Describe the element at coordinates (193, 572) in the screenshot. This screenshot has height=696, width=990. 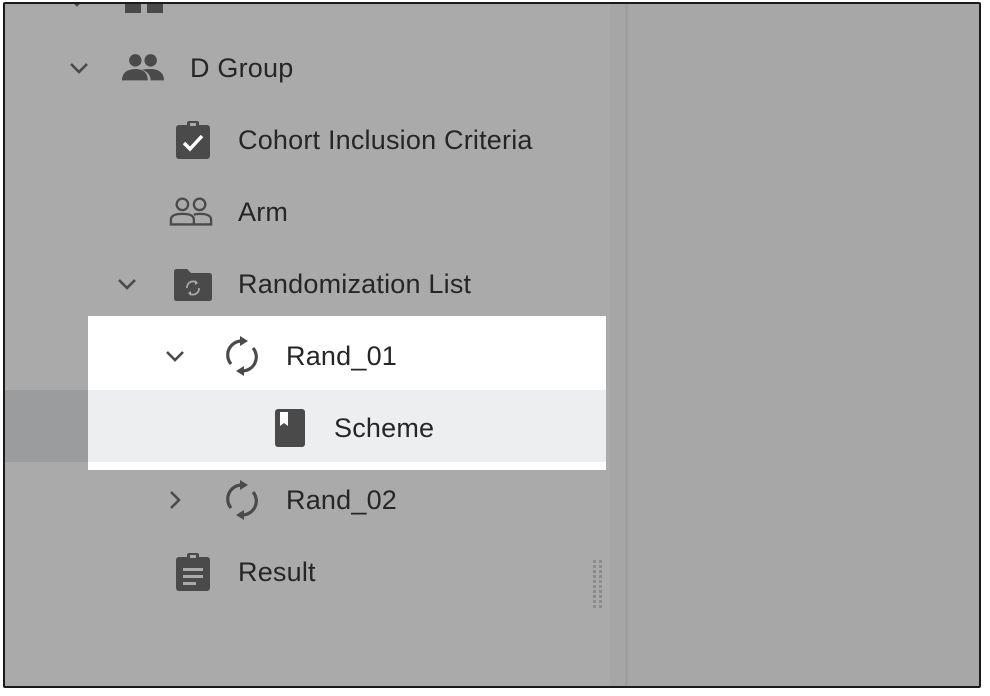
I see `clipboard-text-icon` at that location.